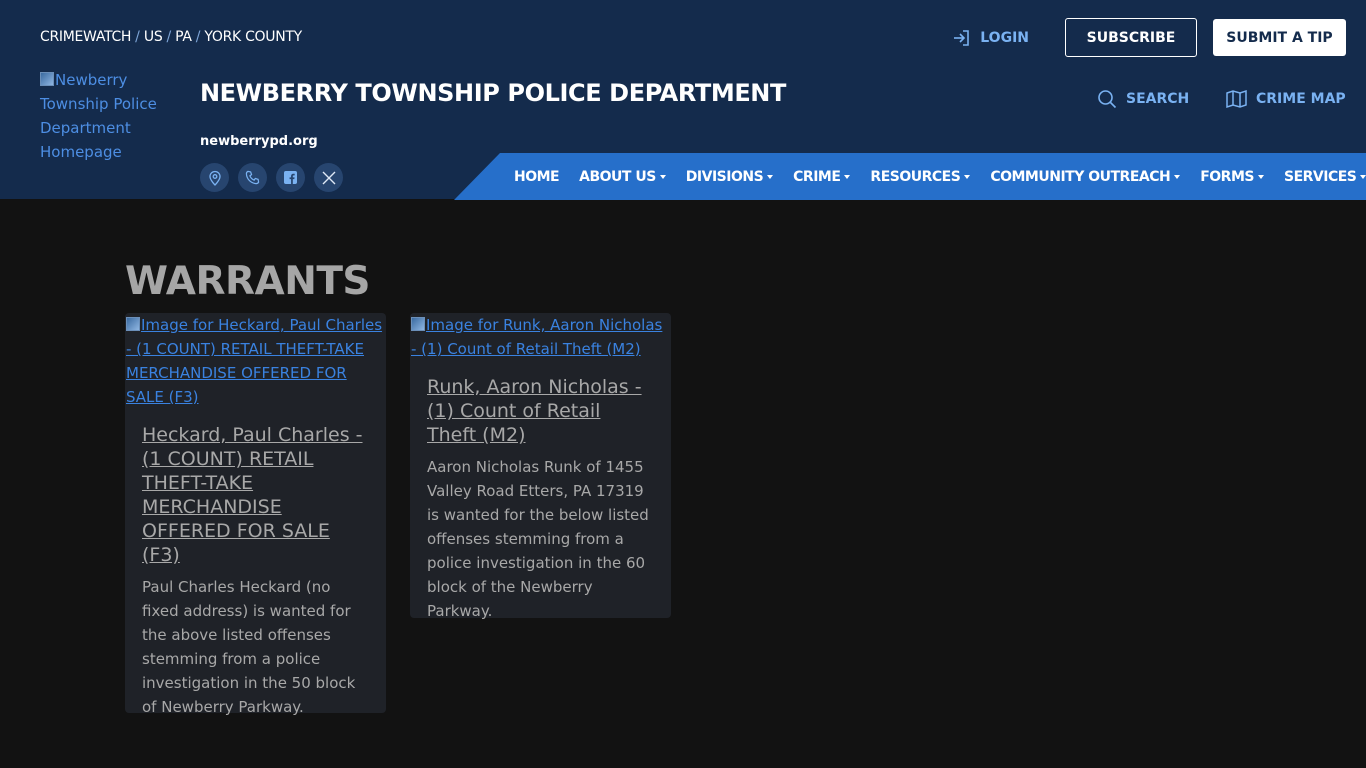 This screenshot has height=768, width=1366. What do you see at coordinates (724, 176) in the screenshot?
I see `nav-item-label: DIVISIONS` at bounding box center [724, 176].